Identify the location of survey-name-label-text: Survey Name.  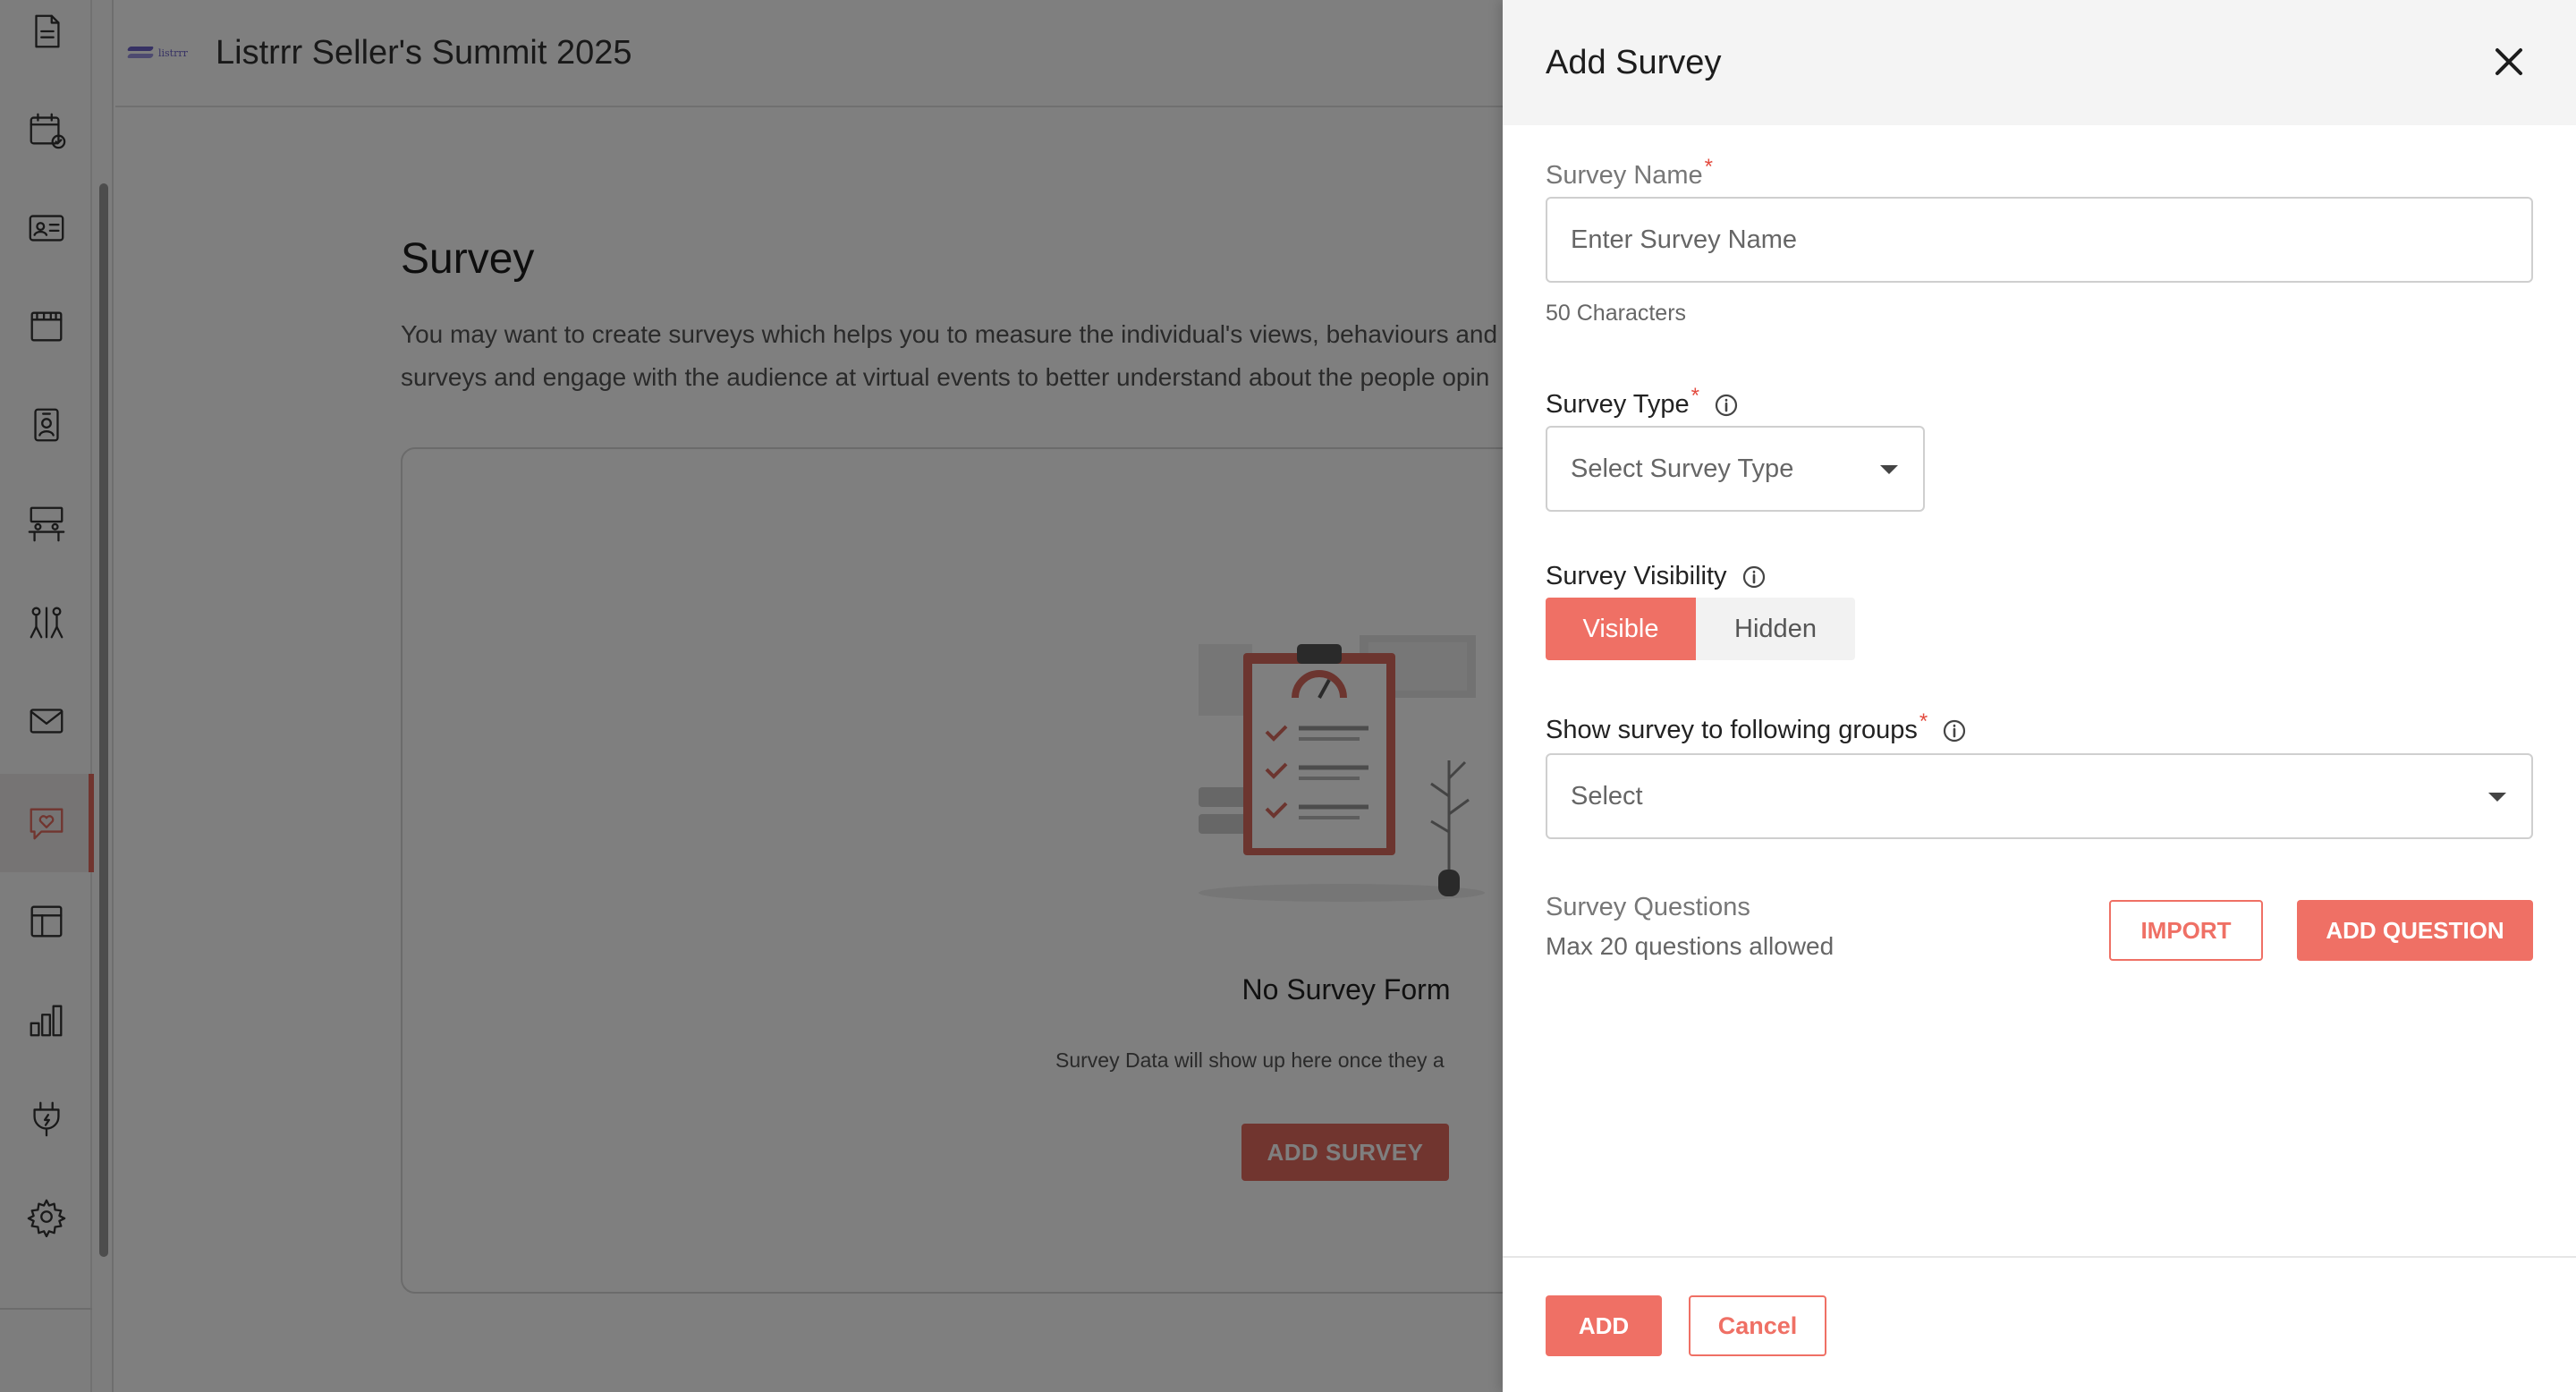
(1624, 175).